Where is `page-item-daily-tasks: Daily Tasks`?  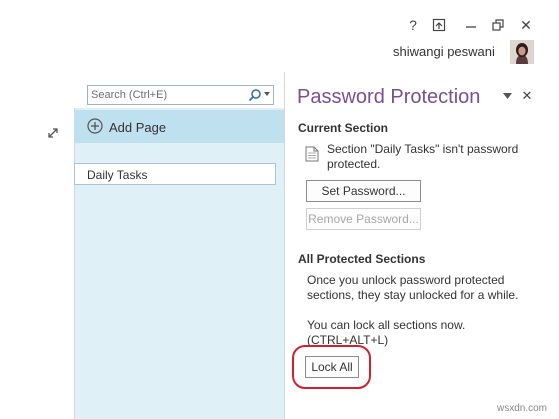 page-item-daily-tasks: Daily Tasks is located at coordinates (175, 174).